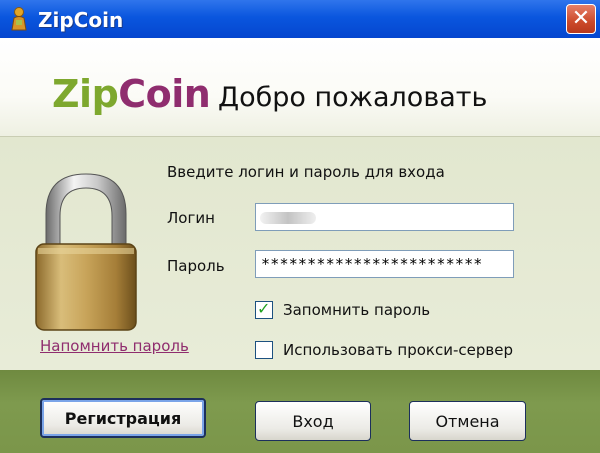  What do you see at coordinates (196, 266) in the screenshot?
I see `password-label: Пароль` at bounding box center [196, 266].